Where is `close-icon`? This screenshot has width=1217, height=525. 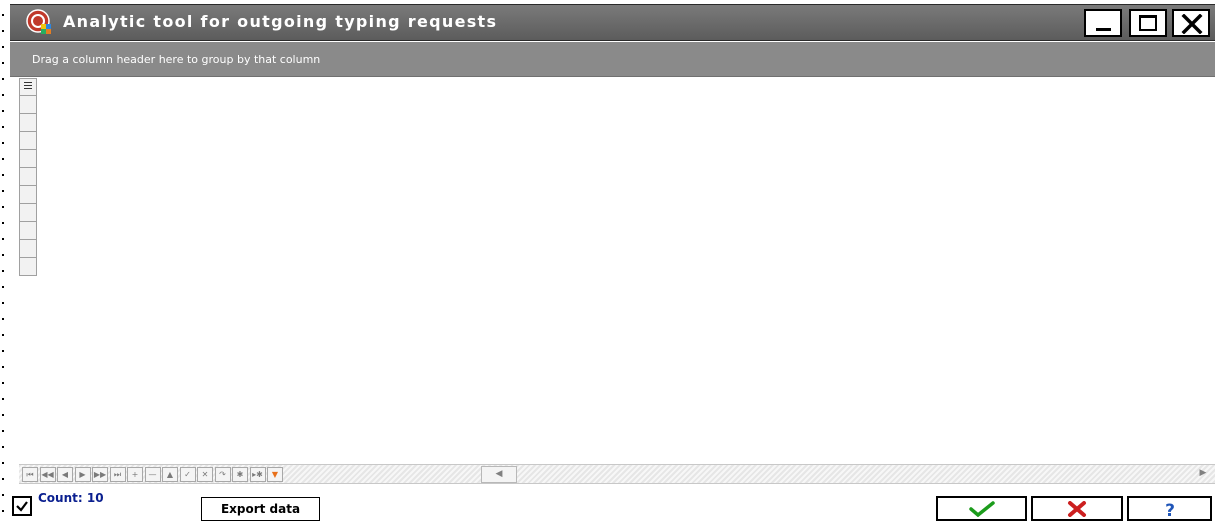
close-icon is located at coordinates (1192, 24).